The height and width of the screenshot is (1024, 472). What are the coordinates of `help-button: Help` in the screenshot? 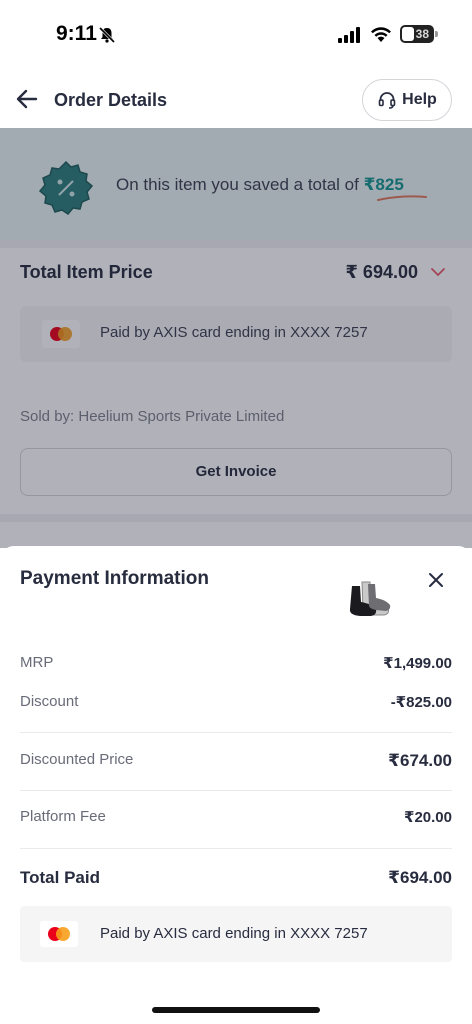 It's located at (407, 100).